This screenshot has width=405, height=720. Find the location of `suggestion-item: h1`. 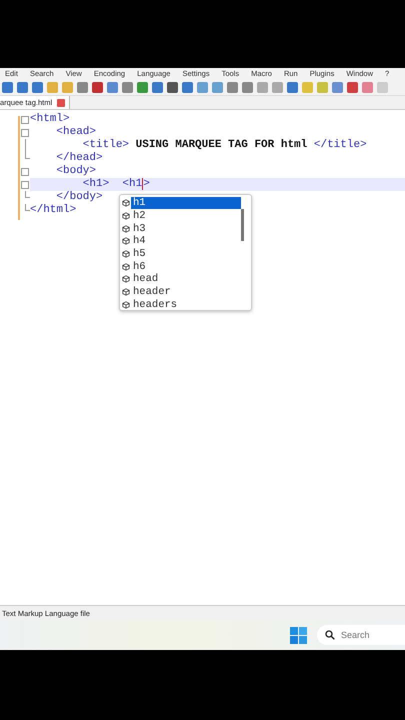

suggestion-item: h1 is located at coordinates (186, 203).